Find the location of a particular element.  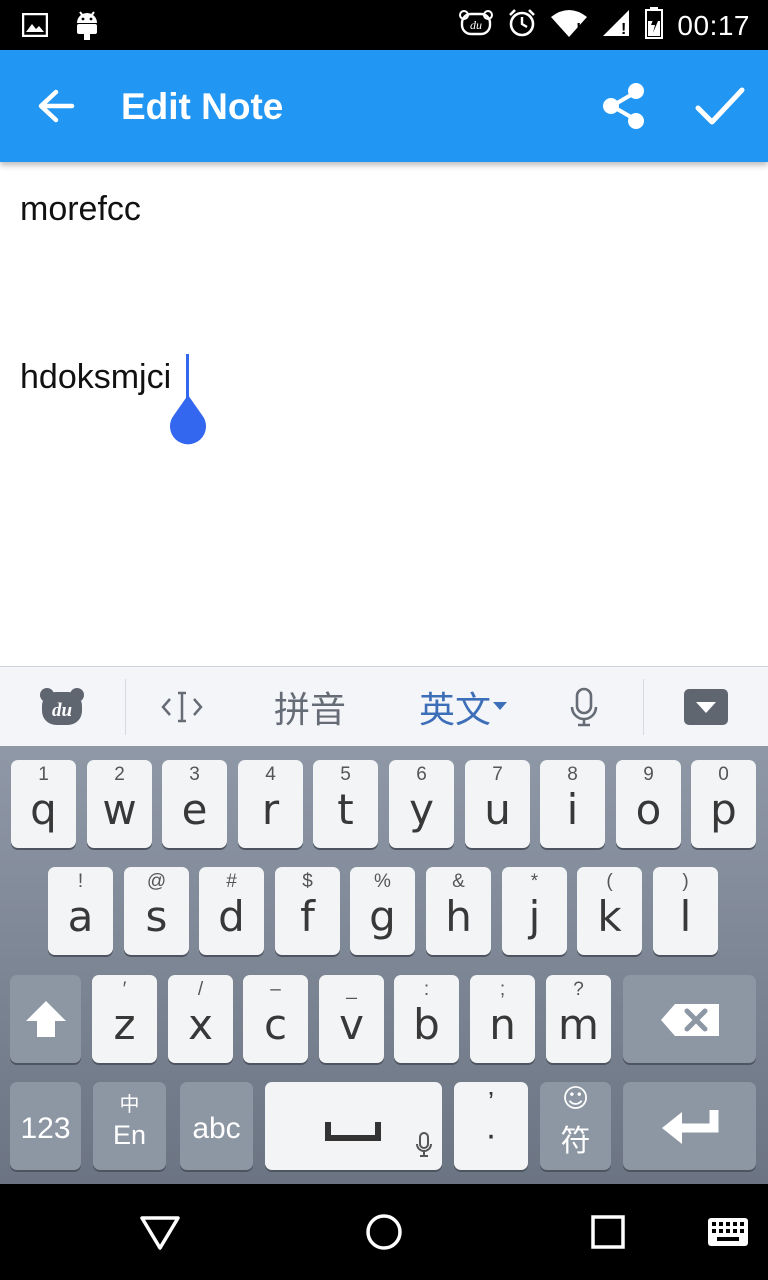

key-f: $ f is located at coordinates (307, 911).